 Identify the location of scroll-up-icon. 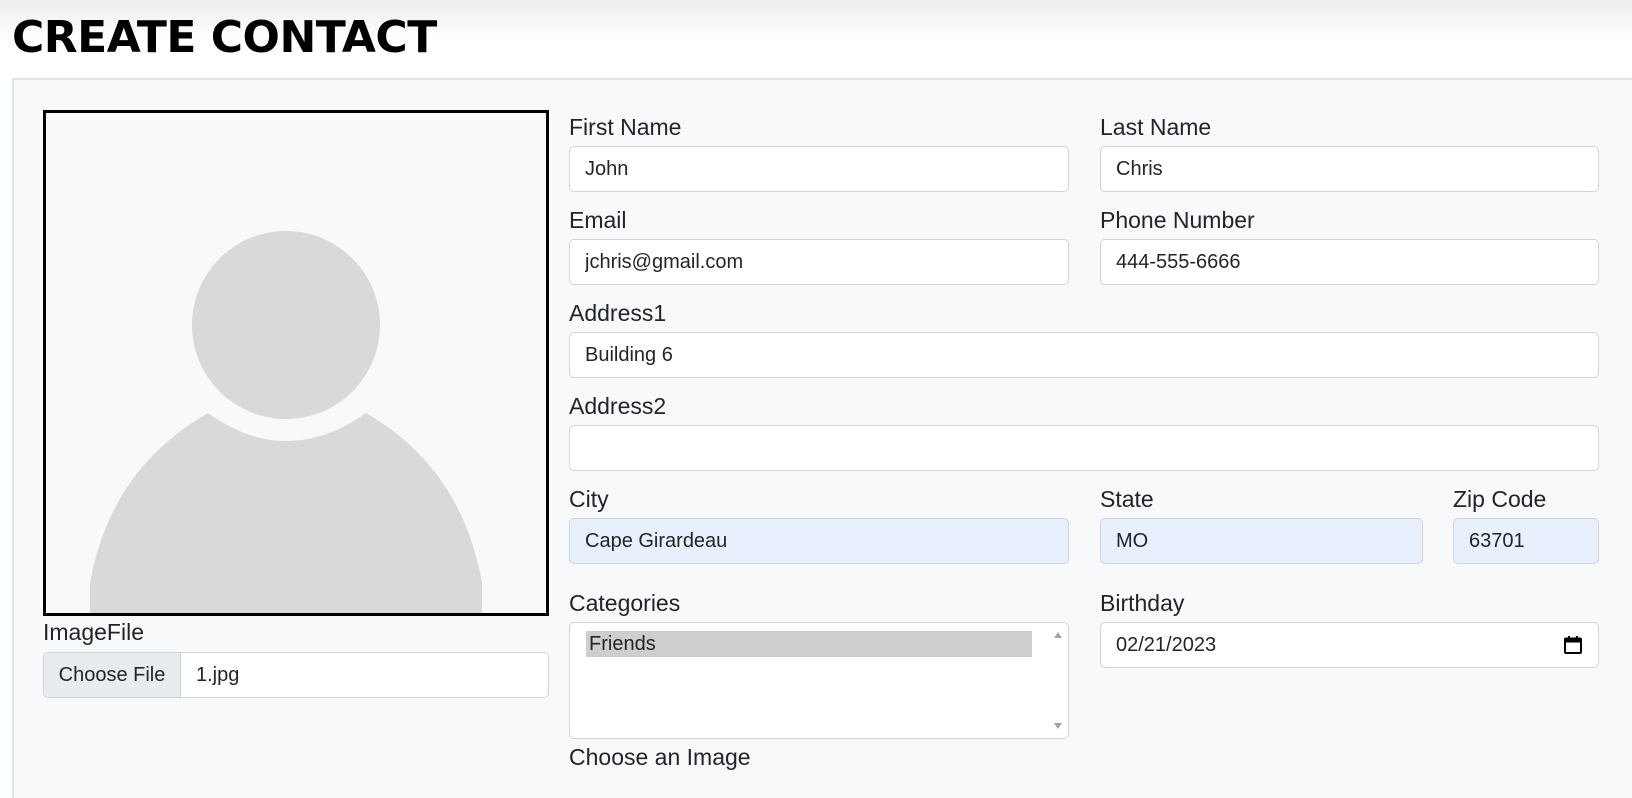
(1058, 635).